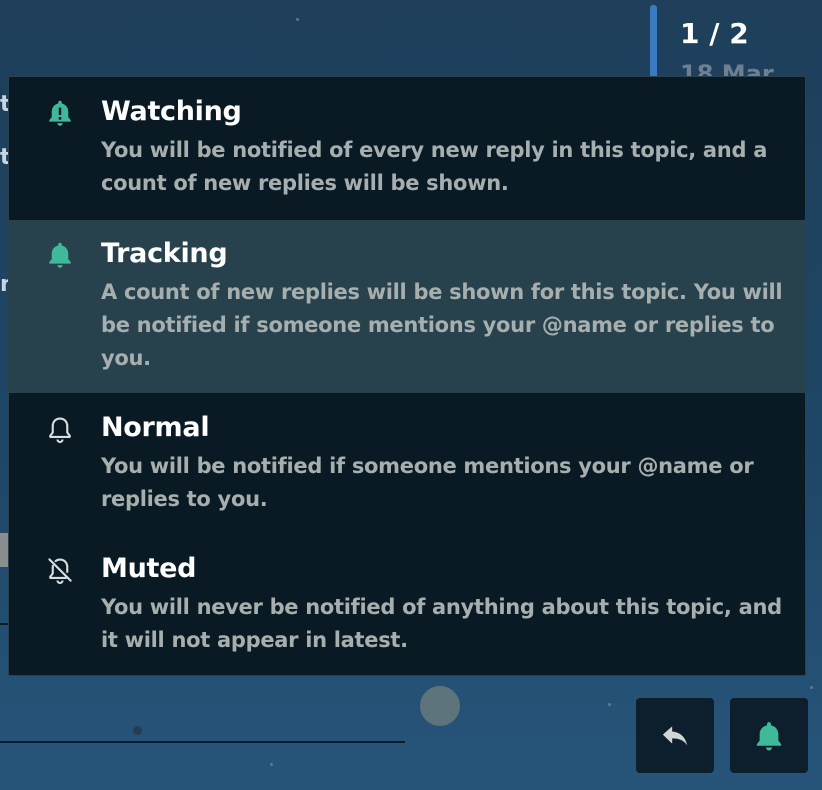 This screenshot has width=822, height=790. I want to click on reply-icon, so click(675, 735).